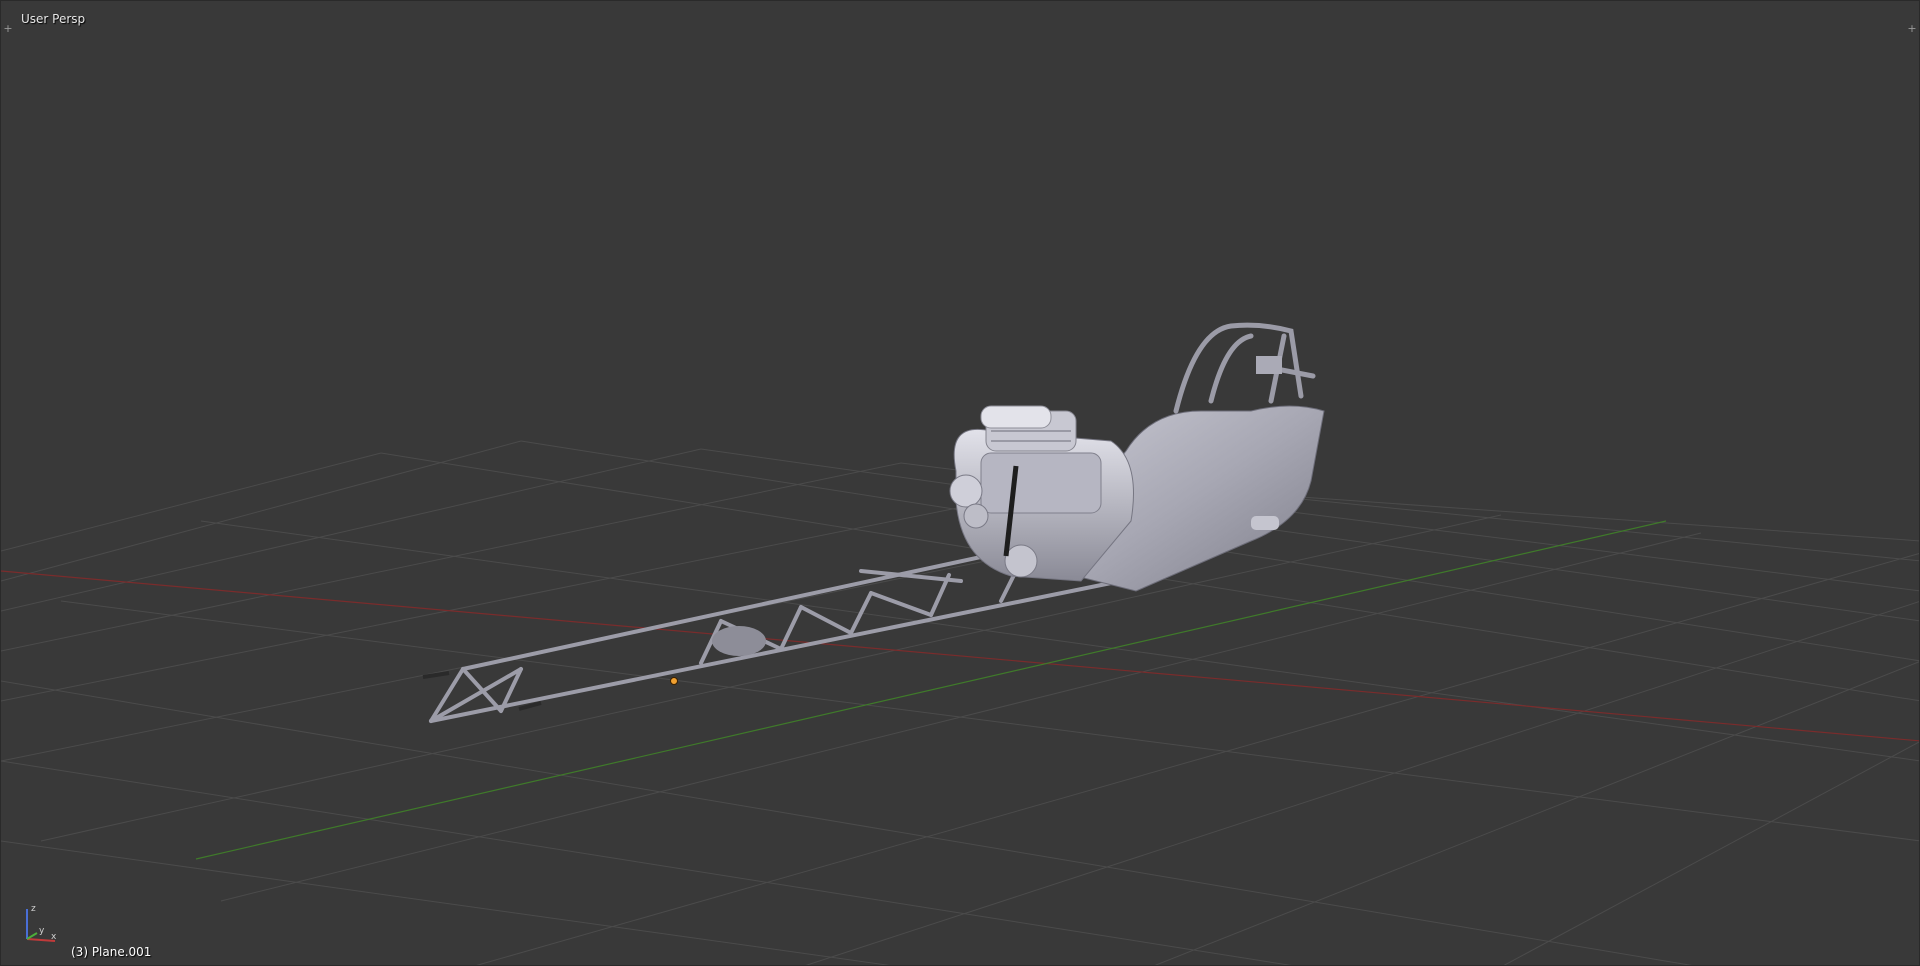  Describe the element at coordinates (33, 909) in the screenshot. I see `axis-z-label: z` at that location.